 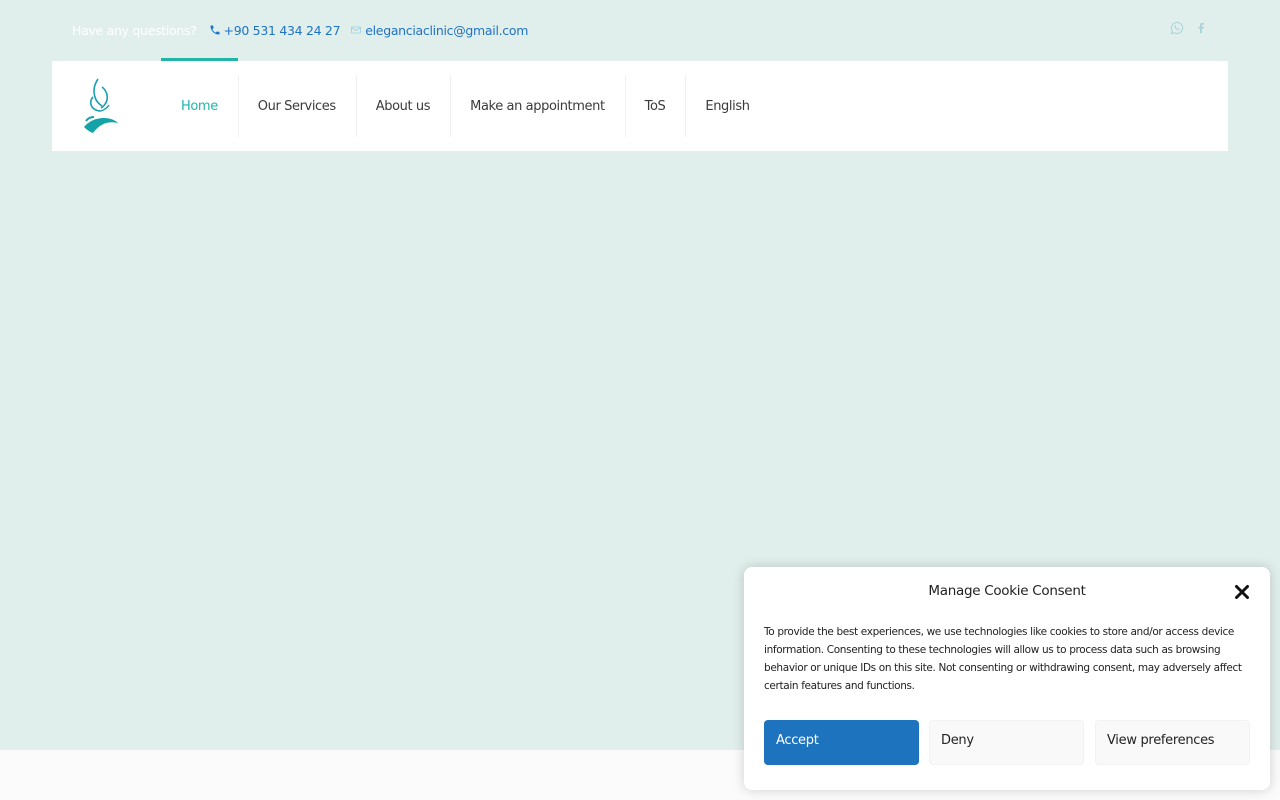 What do you see at coordinates (282, 30) in the screenshot?
I see `phone-link: +90 531 434 24 27` at bounding box center [282, 30].